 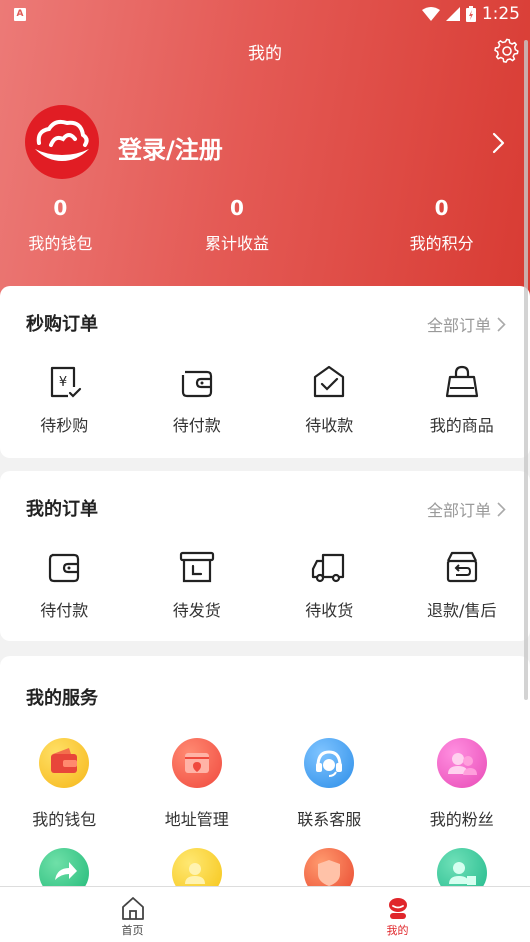 I want to click on stat-label: 我的积分, so click(x=441, y=243).